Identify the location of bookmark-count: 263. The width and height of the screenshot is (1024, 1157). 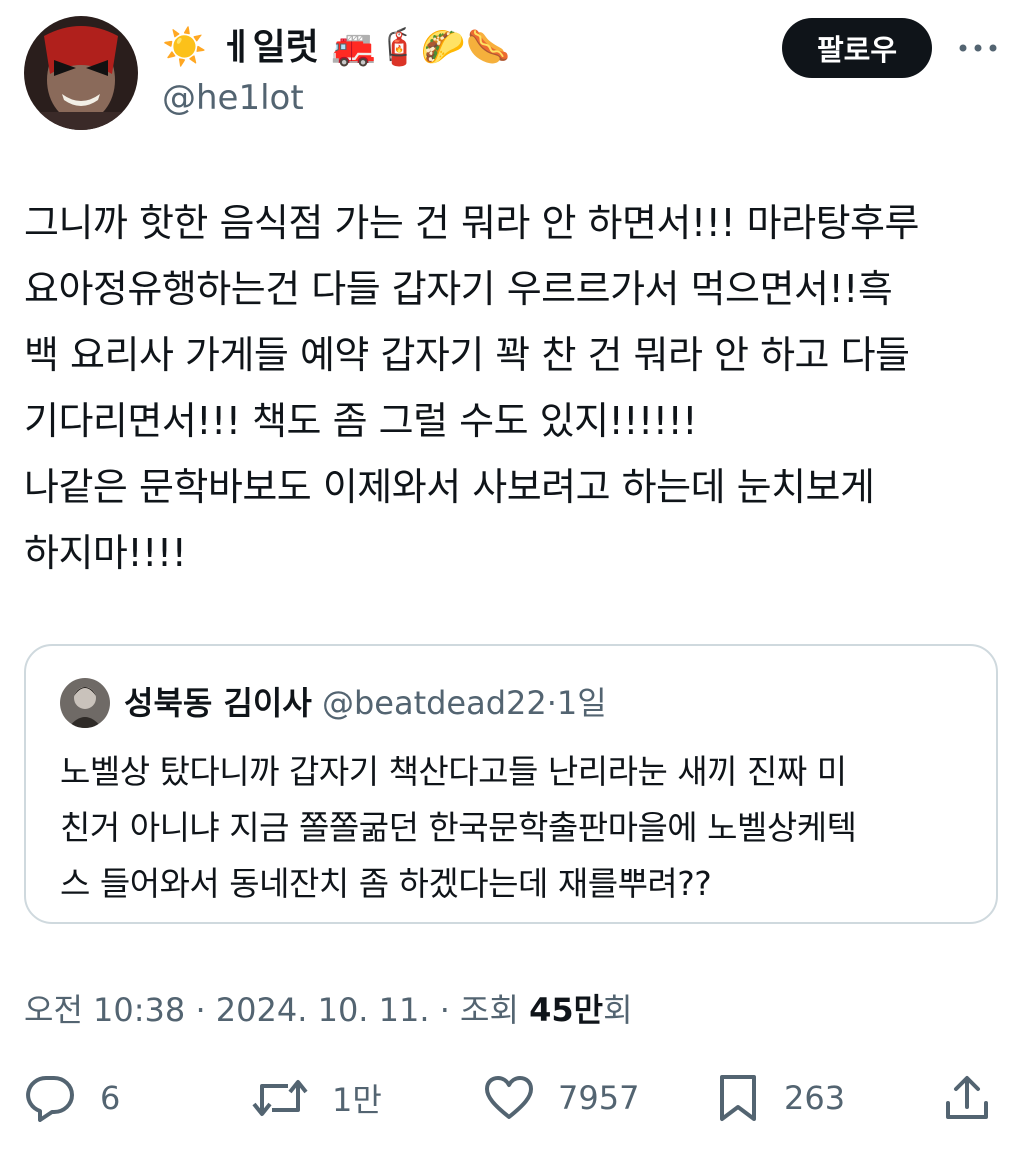
(815, 1098).